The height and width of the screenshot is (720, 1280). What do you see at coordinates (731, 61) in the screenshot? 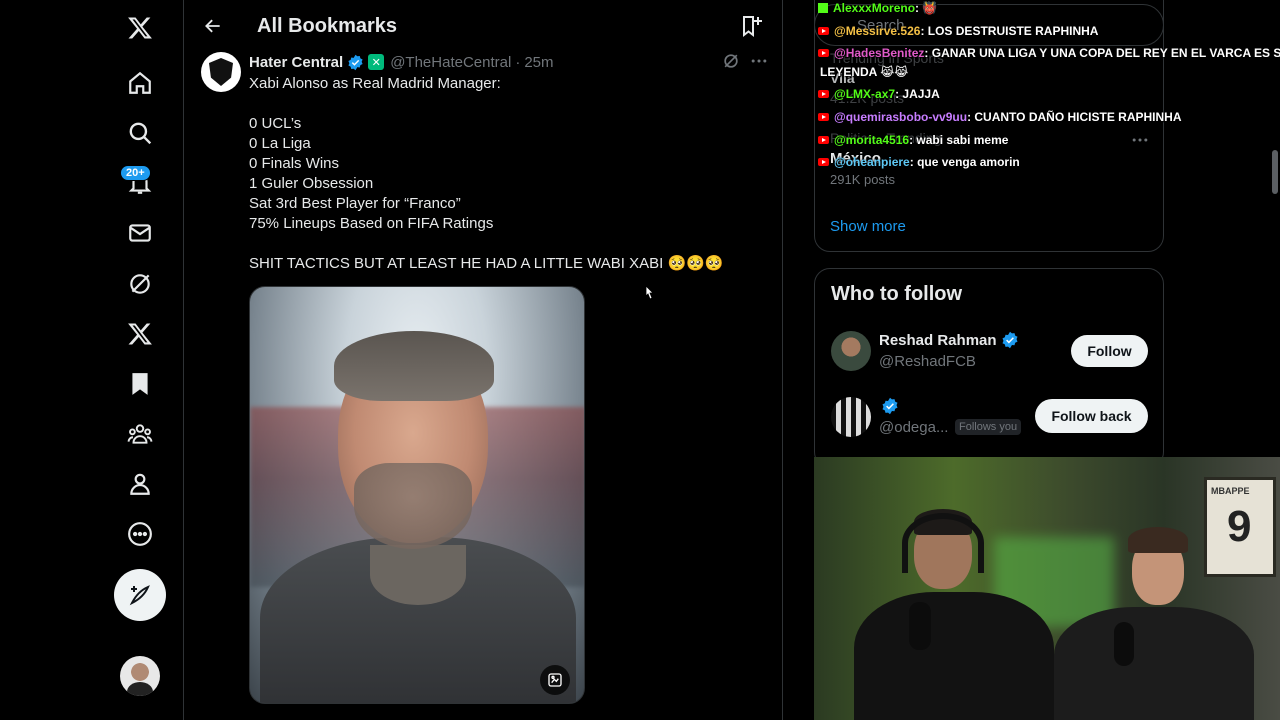
I see `grok-explain-icon` at bounding box center [731, 61].